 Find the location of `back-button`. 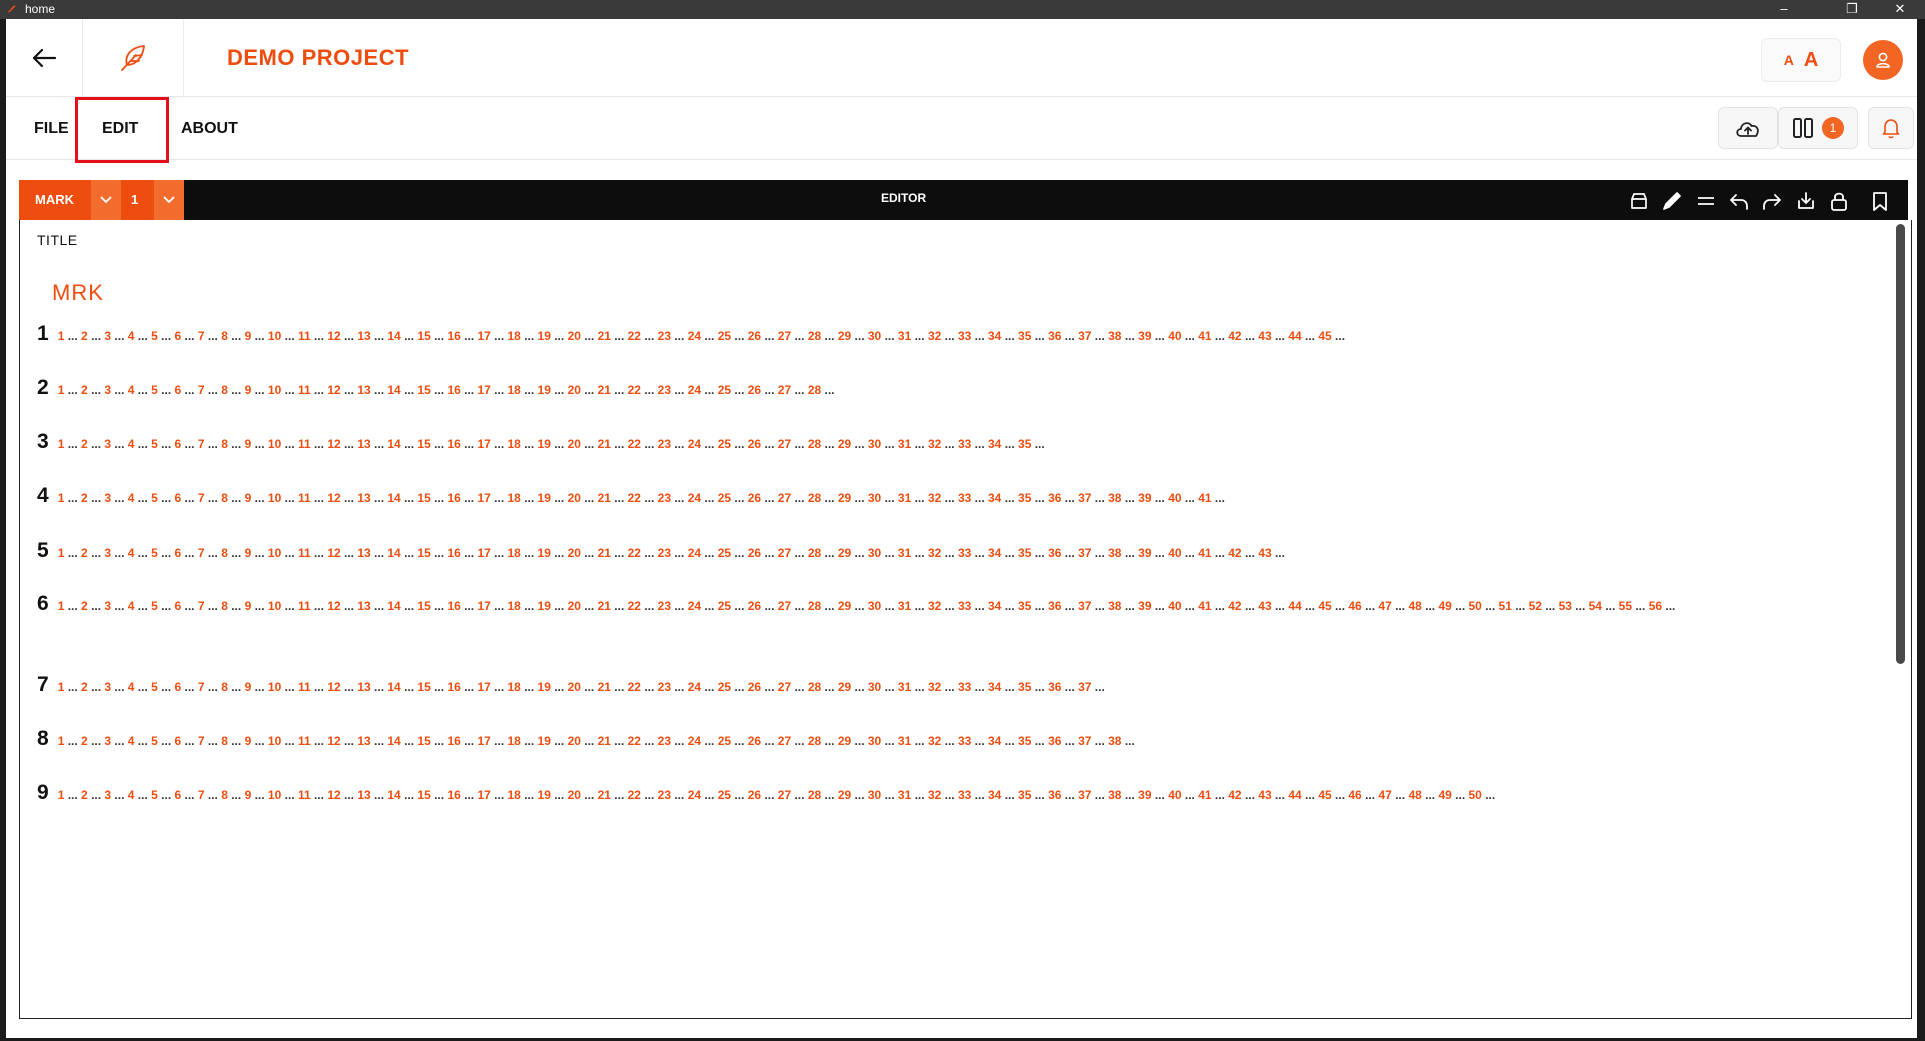

back-button is located at coordinates (44, 57).